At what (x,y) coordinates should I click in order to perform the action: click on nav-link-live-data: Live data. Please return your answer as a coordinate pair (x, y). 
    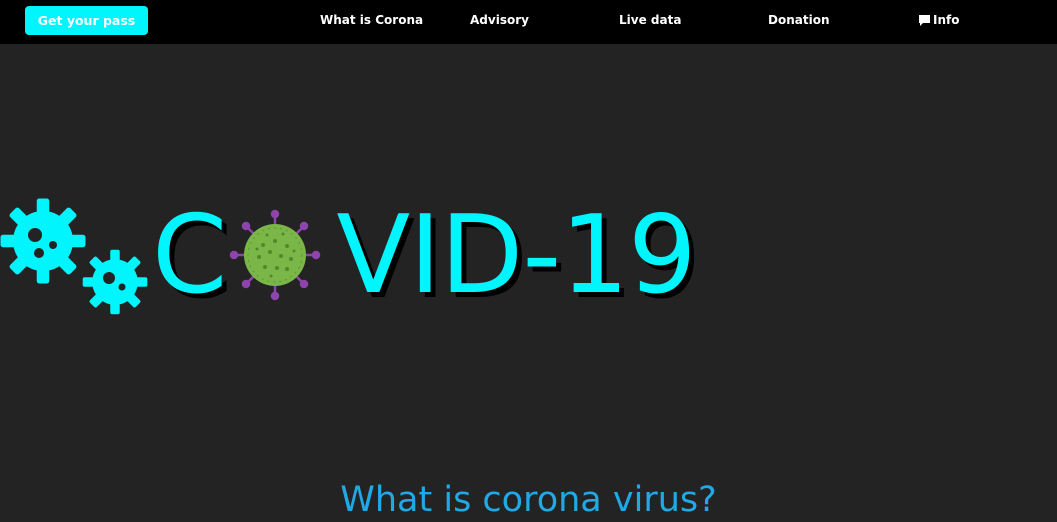
    Looking at the image, I should click on (650, 20).